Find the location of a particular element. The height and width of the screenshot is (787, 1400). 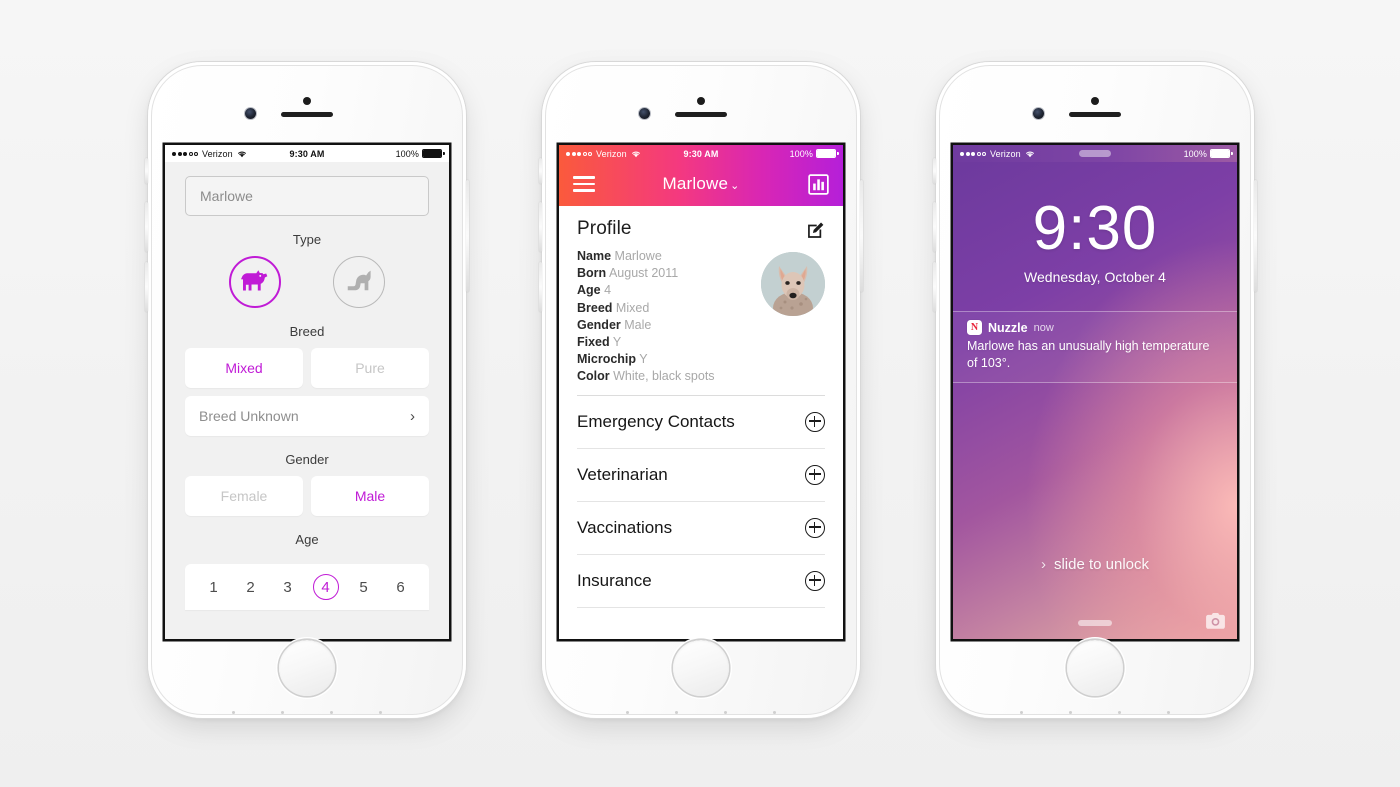

nav-right-actions is located at coordinates (818, 184).